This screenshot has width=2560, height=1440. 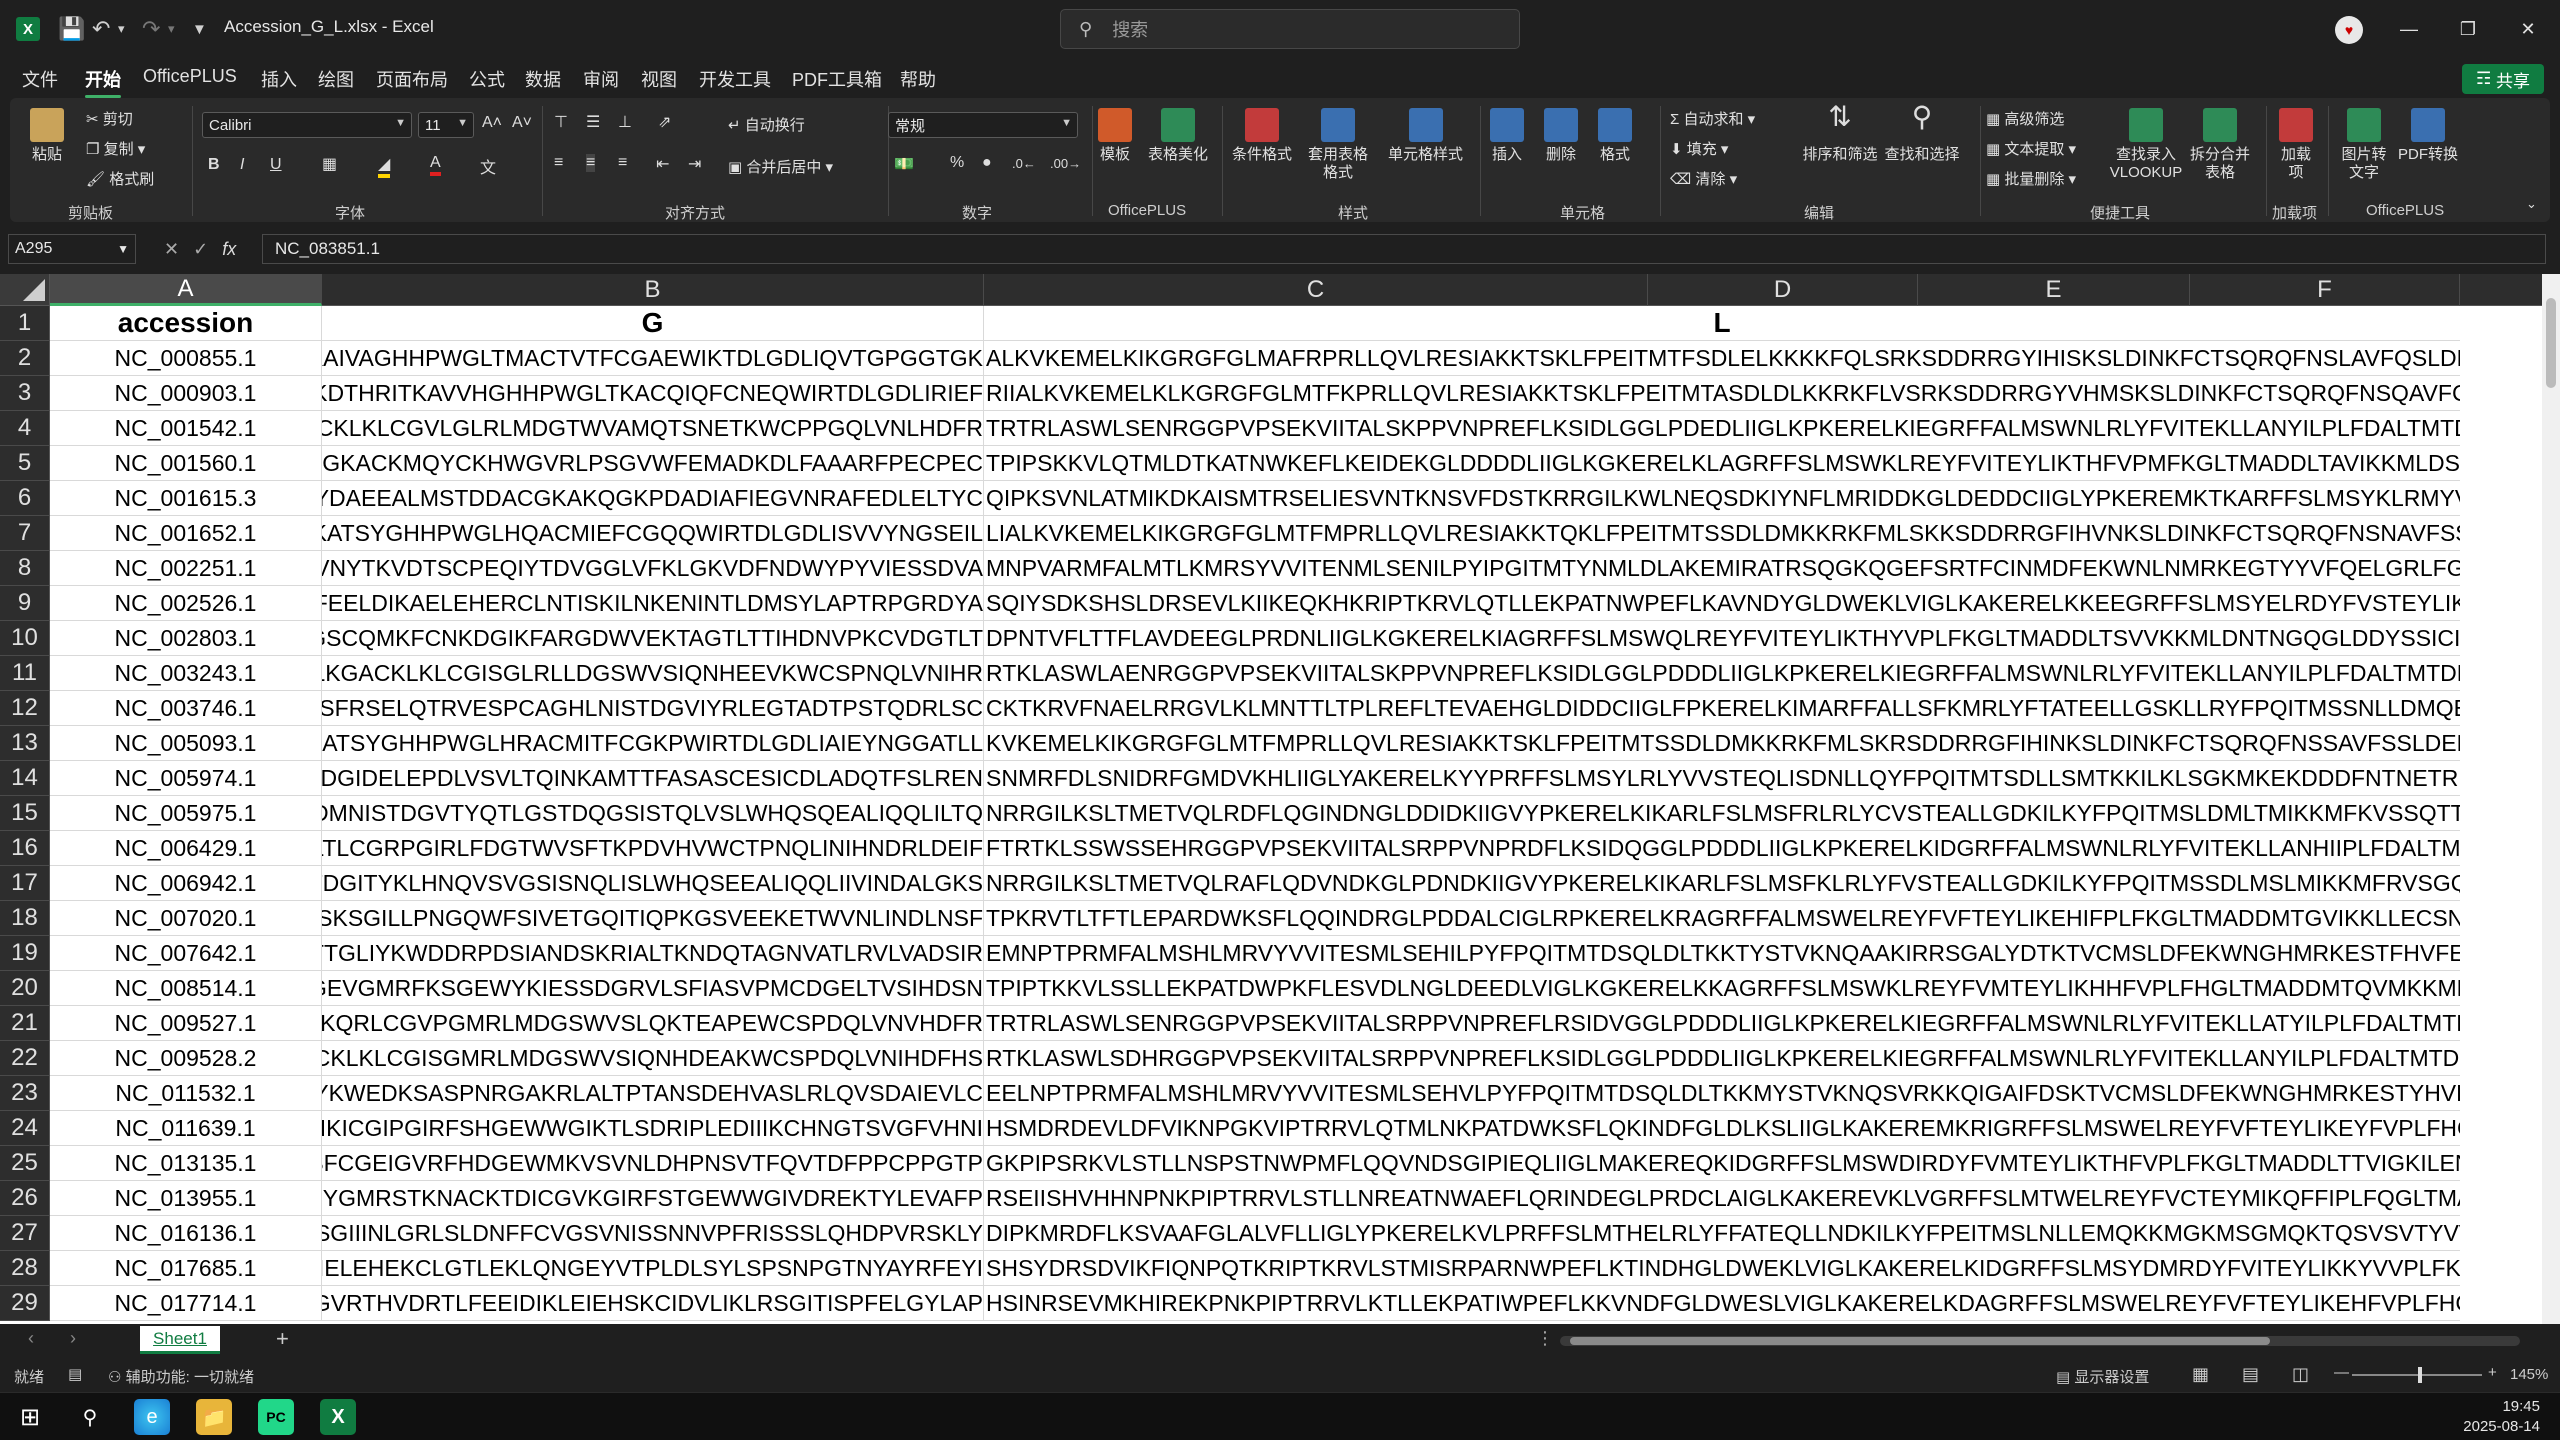 I want to click on accession-cell: NC_001560.1, so click(x=186, y=463).